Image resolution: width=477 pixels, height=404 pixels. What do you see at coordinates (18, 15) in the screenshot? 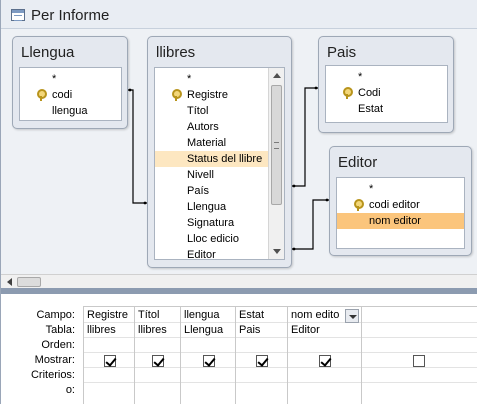
I see `query-icon` at bounding box center [18, 15].